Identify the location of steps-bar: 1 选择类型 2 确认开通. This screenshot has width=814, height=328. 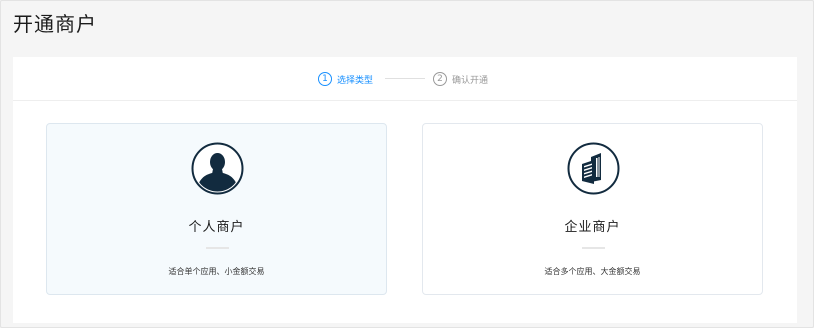
(405, 79).